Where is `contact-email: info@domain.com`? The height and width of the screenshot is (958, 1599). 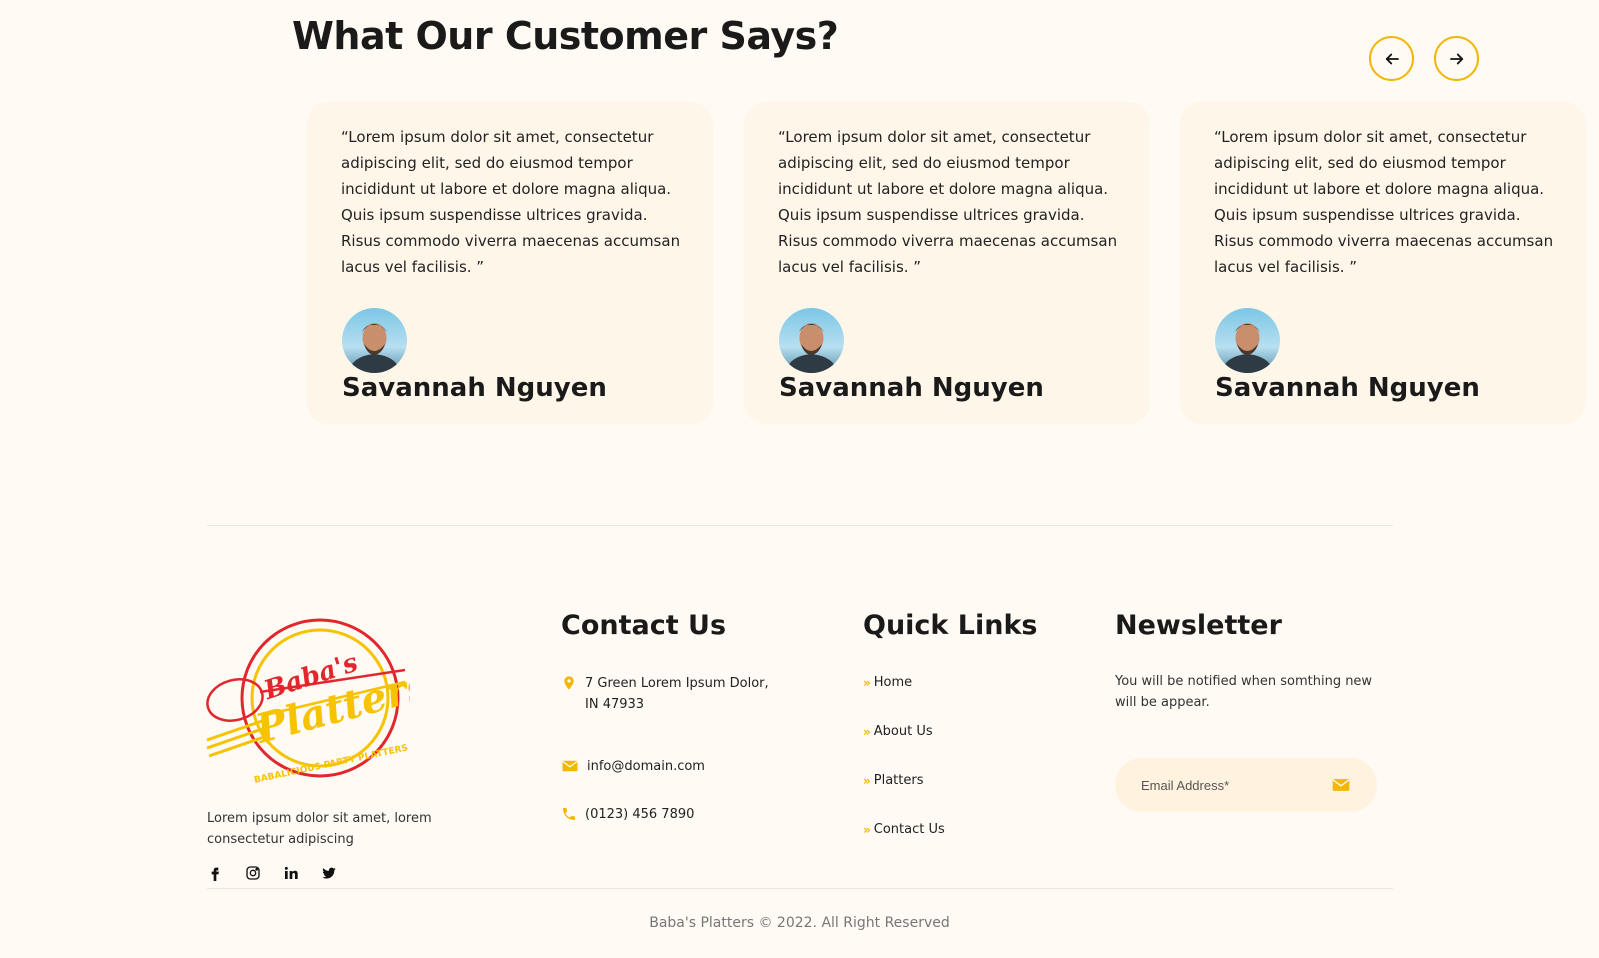
contact-email: info@domain.com is located at coordinates (674, 766).